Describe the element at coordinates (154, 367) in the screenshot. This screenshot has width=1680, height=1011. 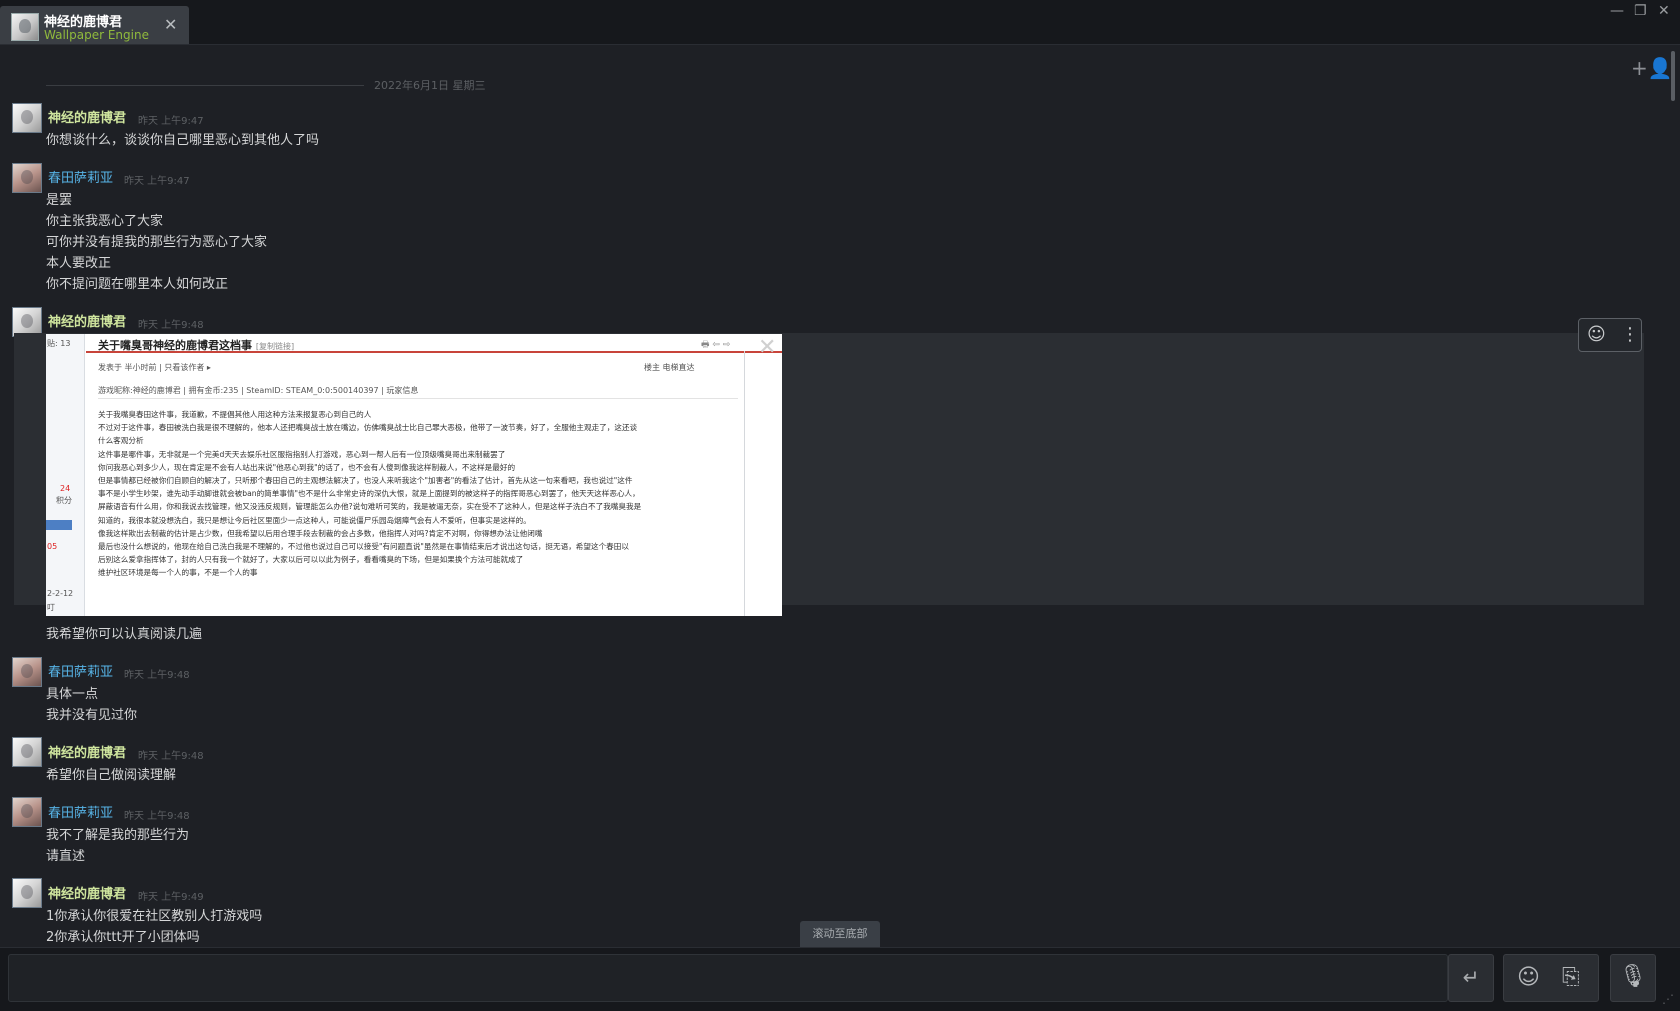
I see `forum-post-meta: 发表于 半小时前 | 只看该作者 ▸` at that location.